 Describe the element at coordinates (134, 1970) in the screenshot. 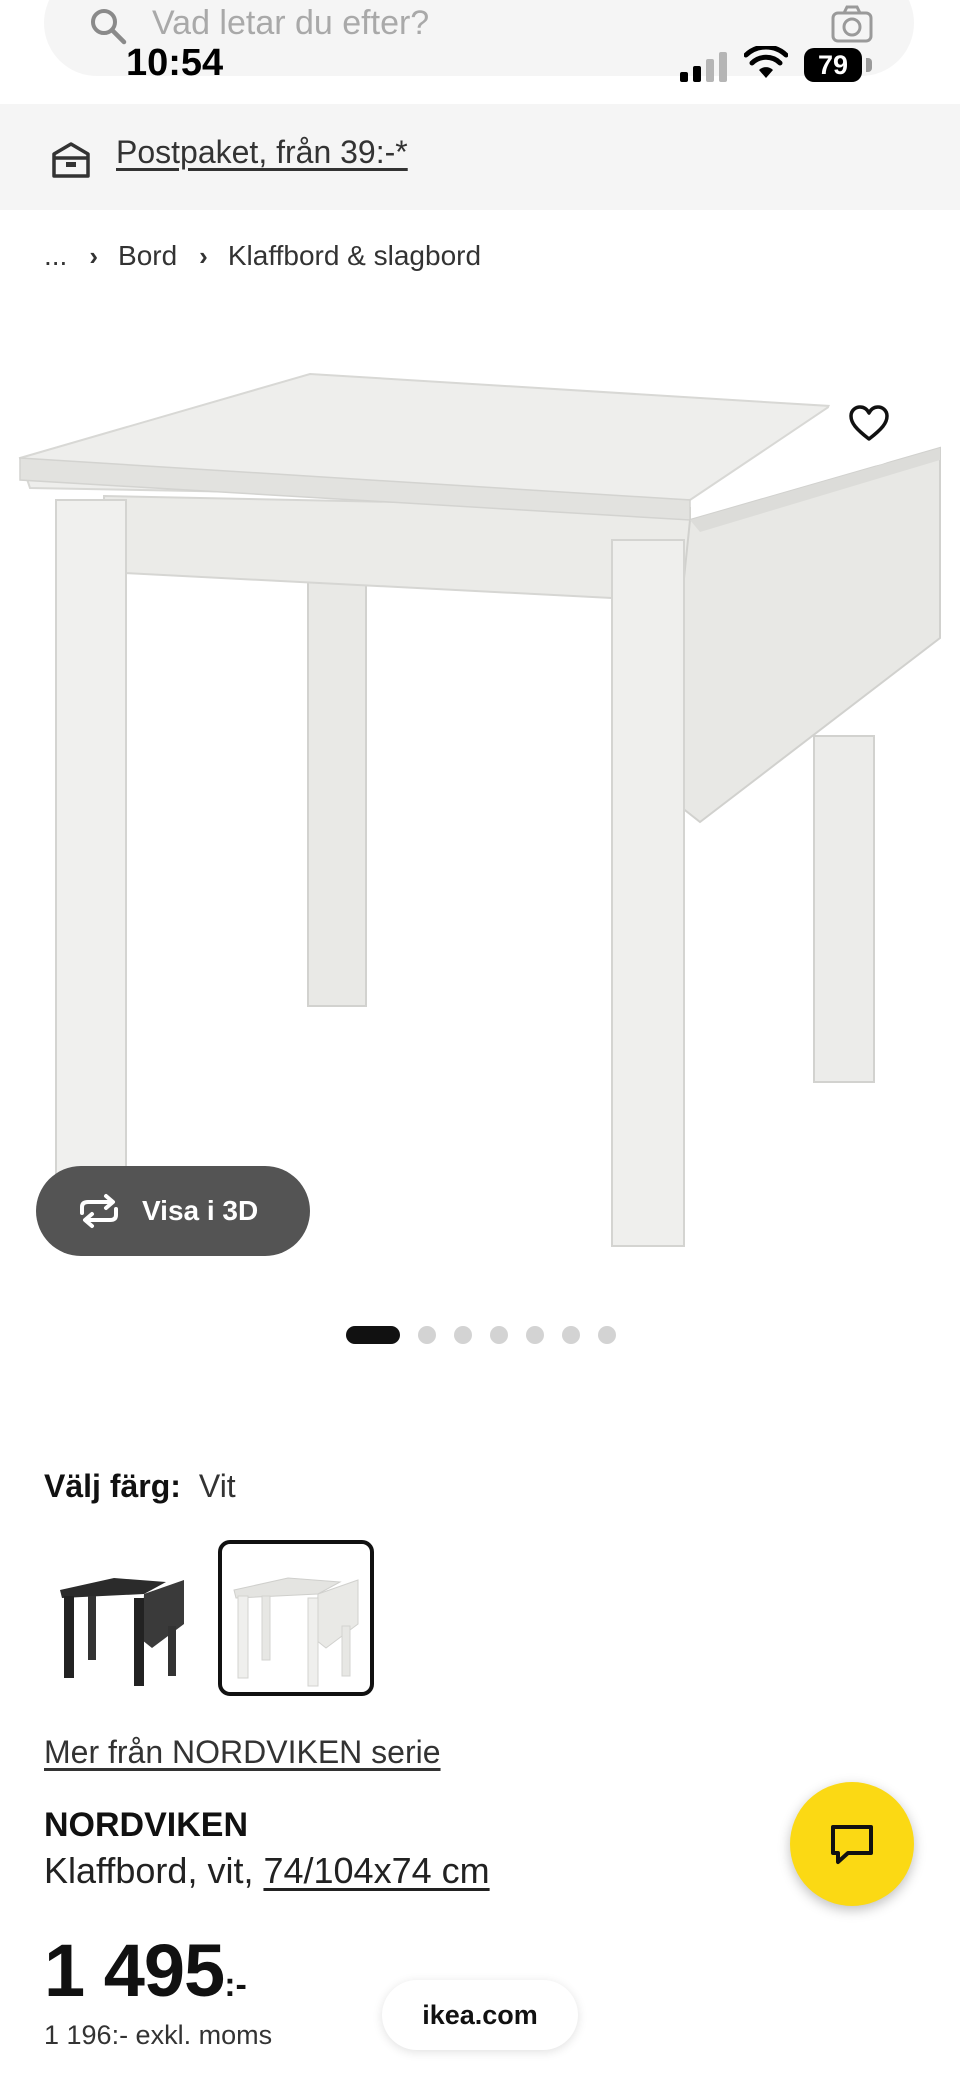

I see `price-amount: 1 495` at that location.